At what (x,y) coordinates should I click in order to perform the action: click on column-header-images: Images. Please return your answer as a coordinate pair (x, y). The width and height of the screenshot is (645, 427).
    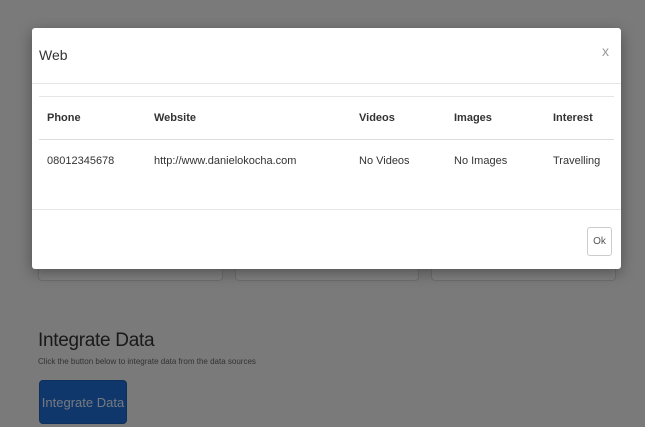
    Looking at the image, I should click on (495, 118).